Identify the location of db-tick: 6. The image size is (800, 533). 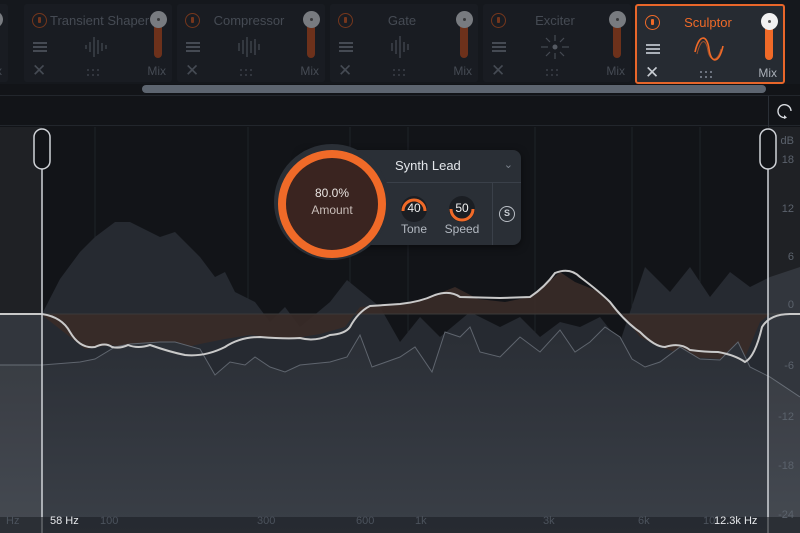
(790, 257).